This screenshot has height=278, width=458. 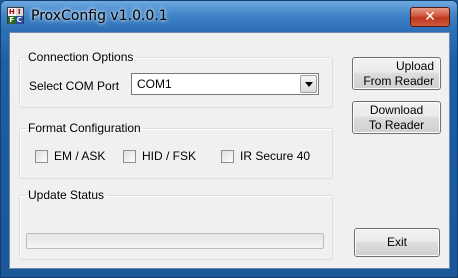 I want to click on app-icon-letter: H, so click(x=12, y=12).